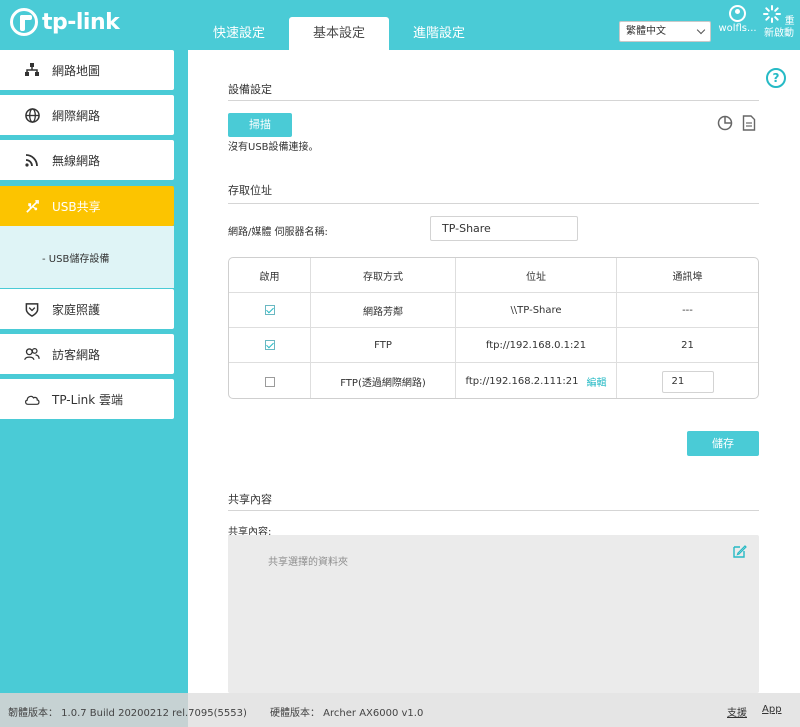  Describe the element at coordinates (278, 232) in the screenshot. I see `server-name-label: 網路/媒體 伺服器名稱:` at that location.